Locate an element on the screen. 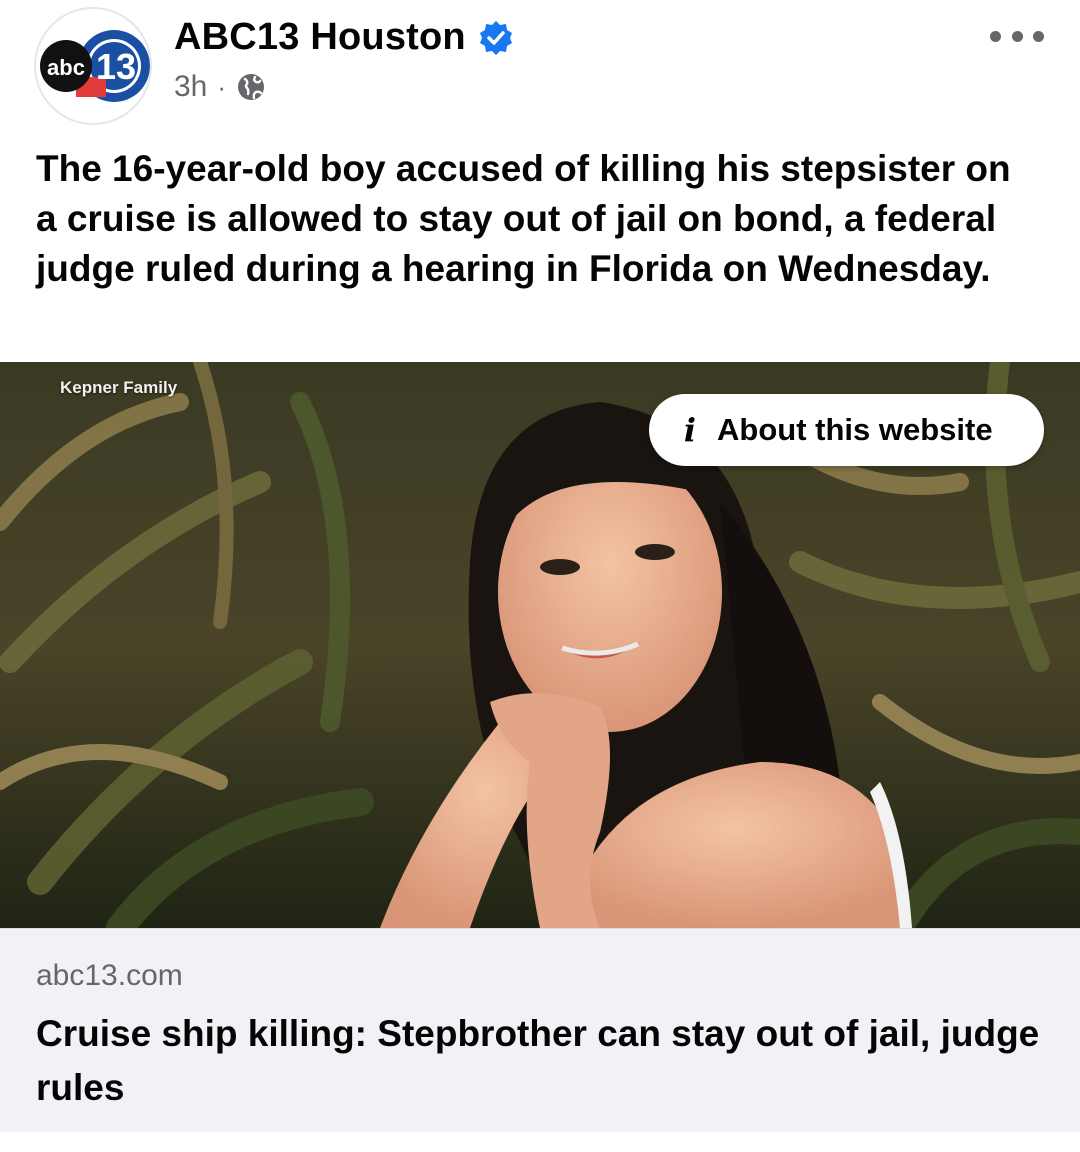  page-name-row: ABC13 Houston is located at coordinates (344, 37).